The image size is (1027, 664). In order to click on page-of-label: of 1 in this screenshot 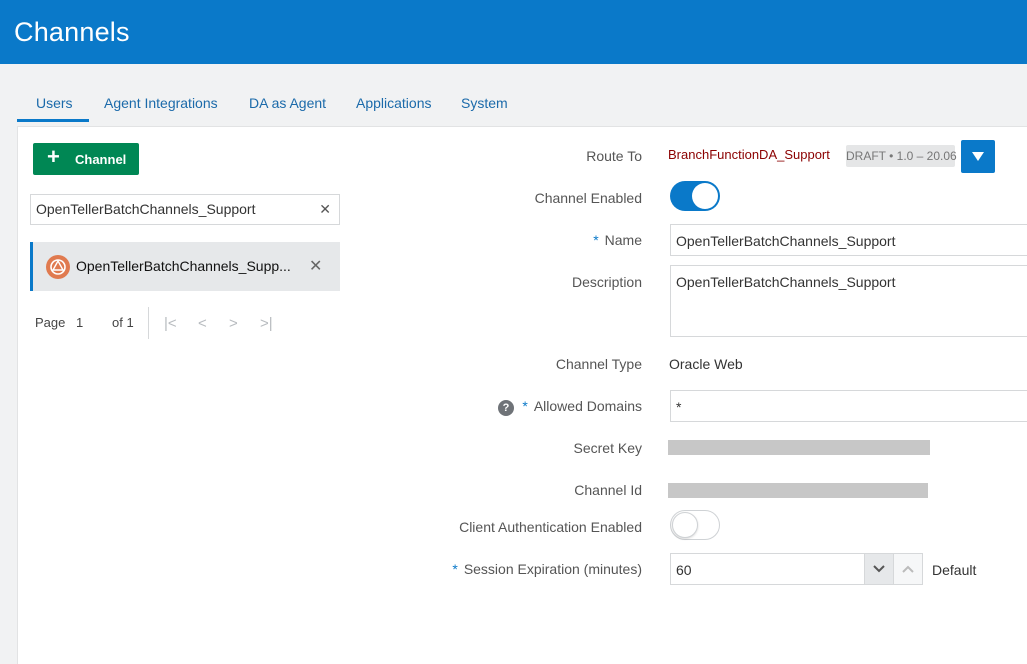, I will do `click(123, 322)`.